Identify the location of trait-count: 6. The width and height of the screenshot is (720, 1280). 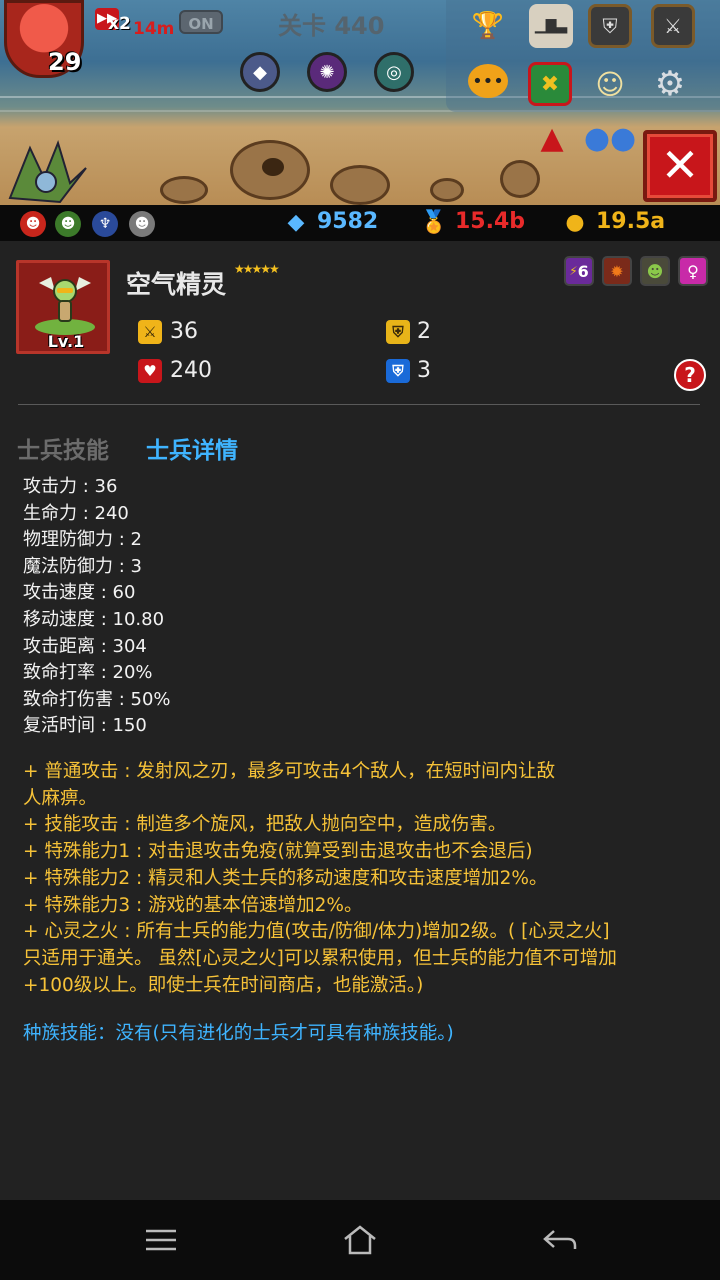
(583, 271).